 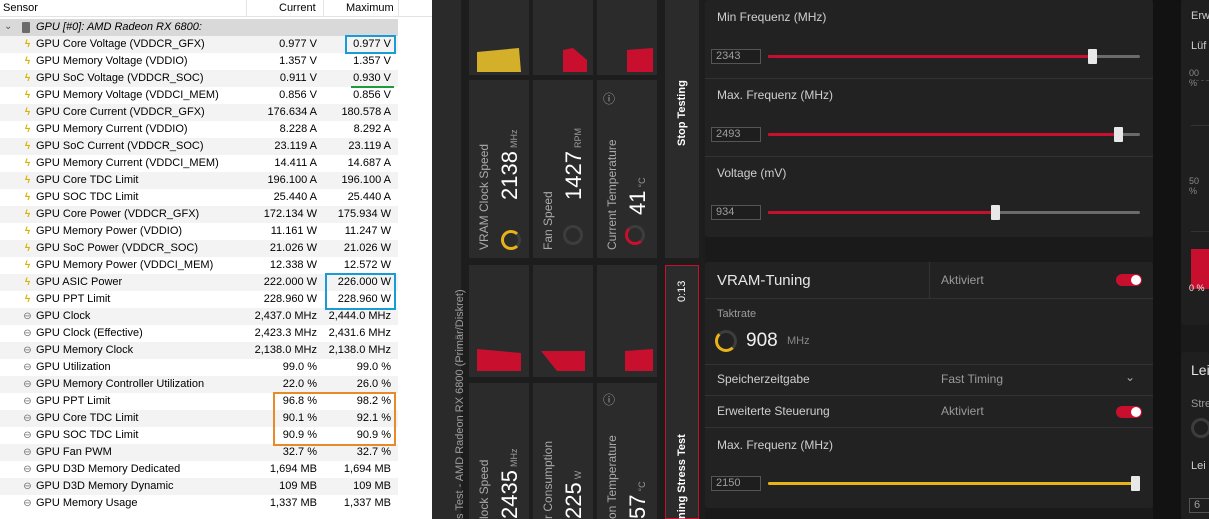 I want to click on vram-tuning-status: Aktiviert, so click(x=962, y=280).